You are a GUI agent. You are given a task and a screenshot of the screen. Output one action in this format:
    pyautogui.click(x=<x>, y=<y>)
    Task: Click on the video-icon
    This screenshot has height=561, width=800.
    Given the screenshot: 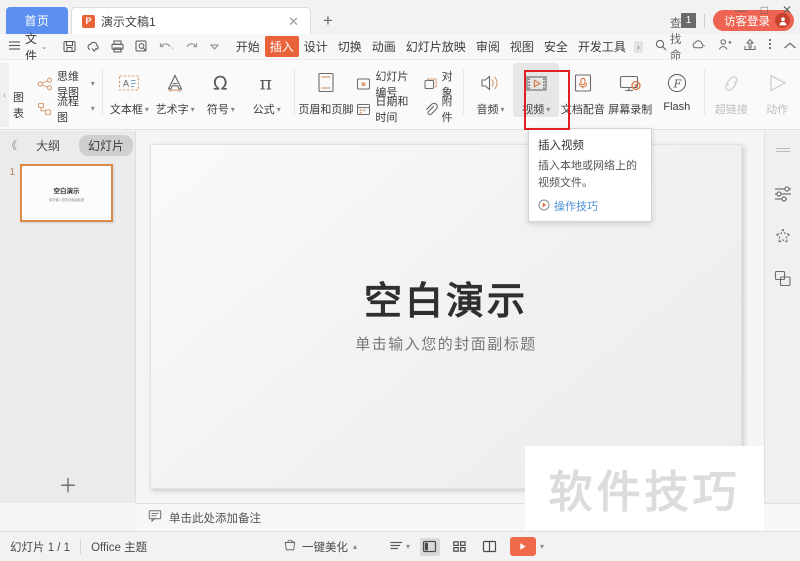 What is the action you would take?
    pyautogui.click(x=536, y=83)
    